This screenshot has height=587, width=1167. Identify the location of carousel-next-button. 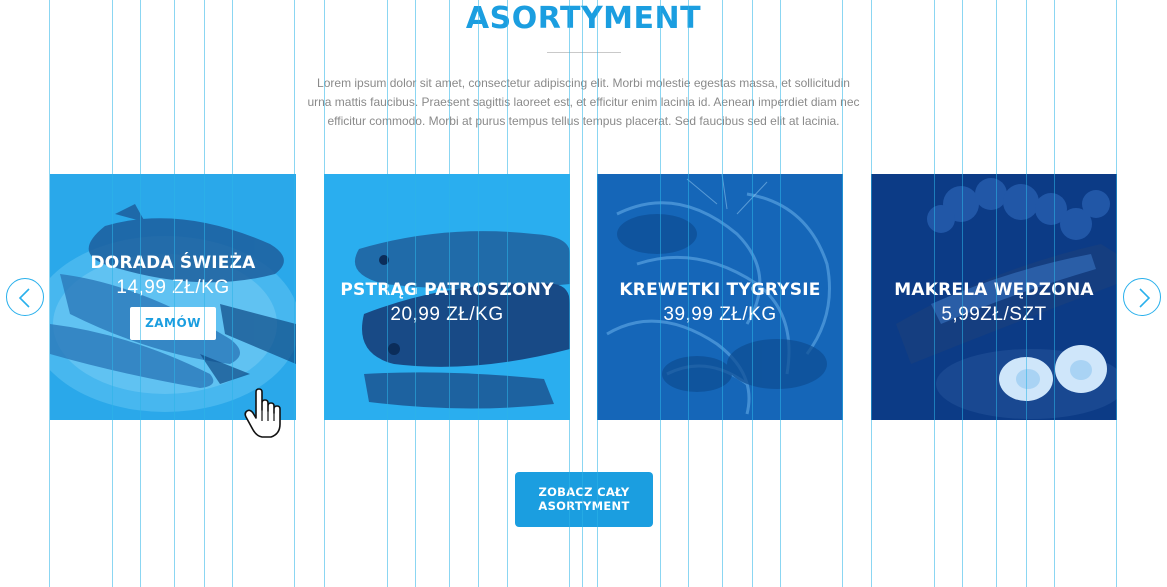
(1142, 297).